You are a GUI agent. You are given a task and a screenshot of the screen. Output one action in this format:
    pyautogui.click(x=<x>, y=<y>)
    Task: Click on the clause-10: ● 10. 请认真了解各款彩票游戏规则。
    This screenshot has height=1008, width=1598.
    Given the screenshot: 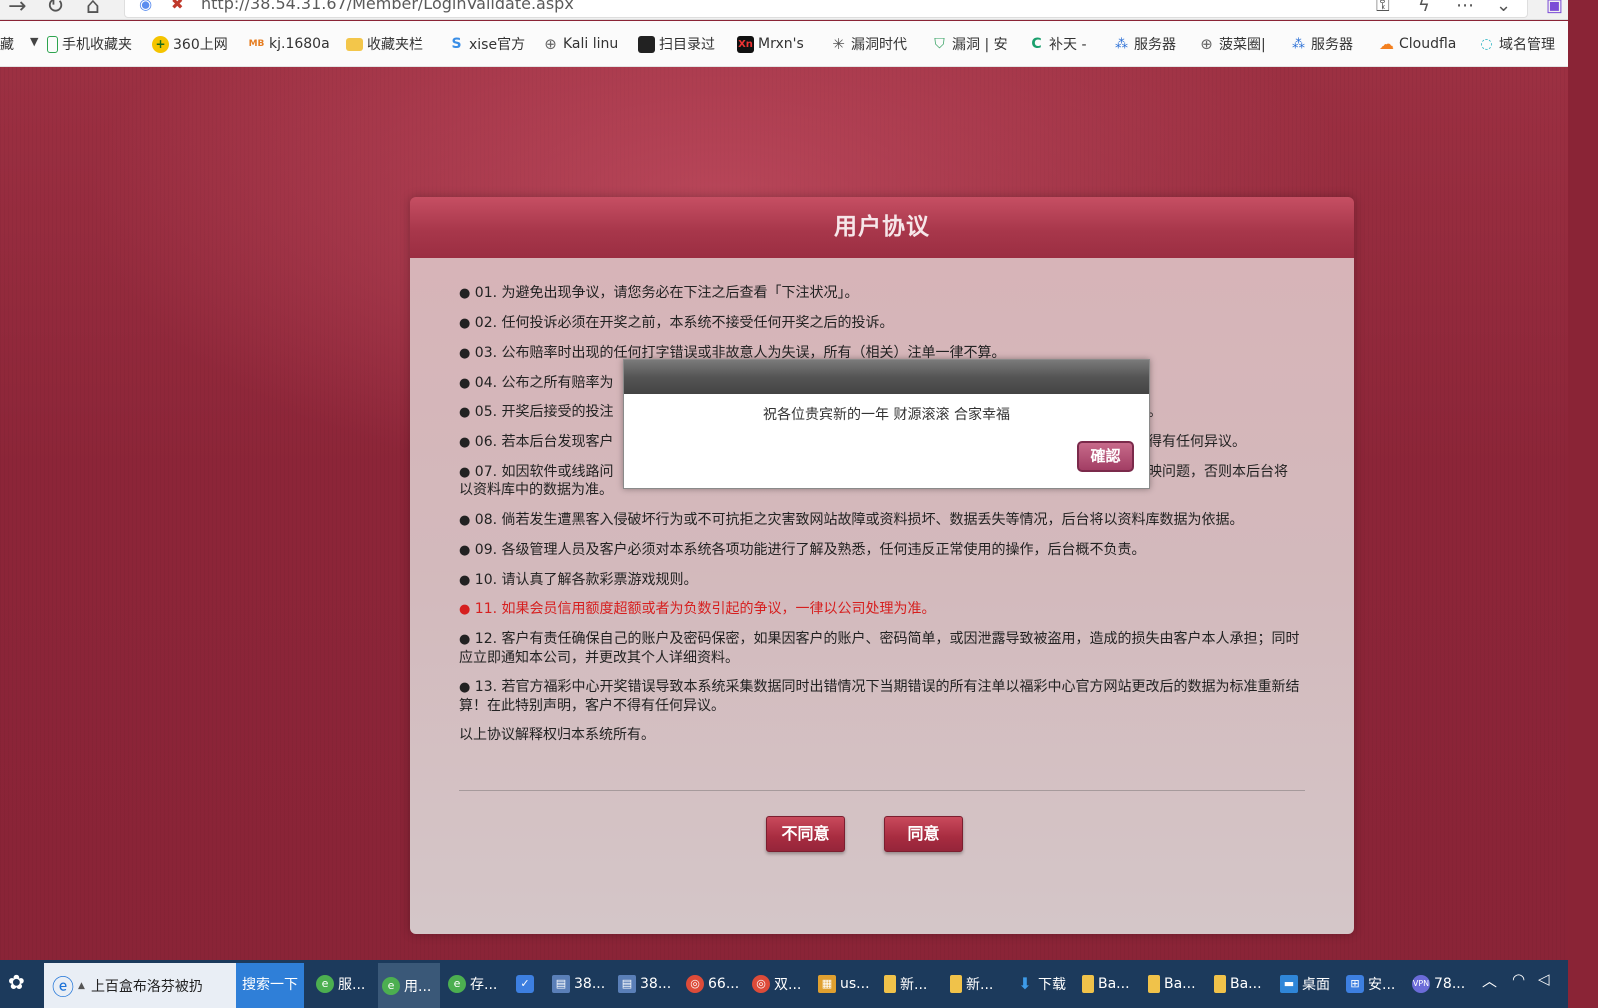 What is the action you would take?
    pyautogui.click(x=578, y=580)
    